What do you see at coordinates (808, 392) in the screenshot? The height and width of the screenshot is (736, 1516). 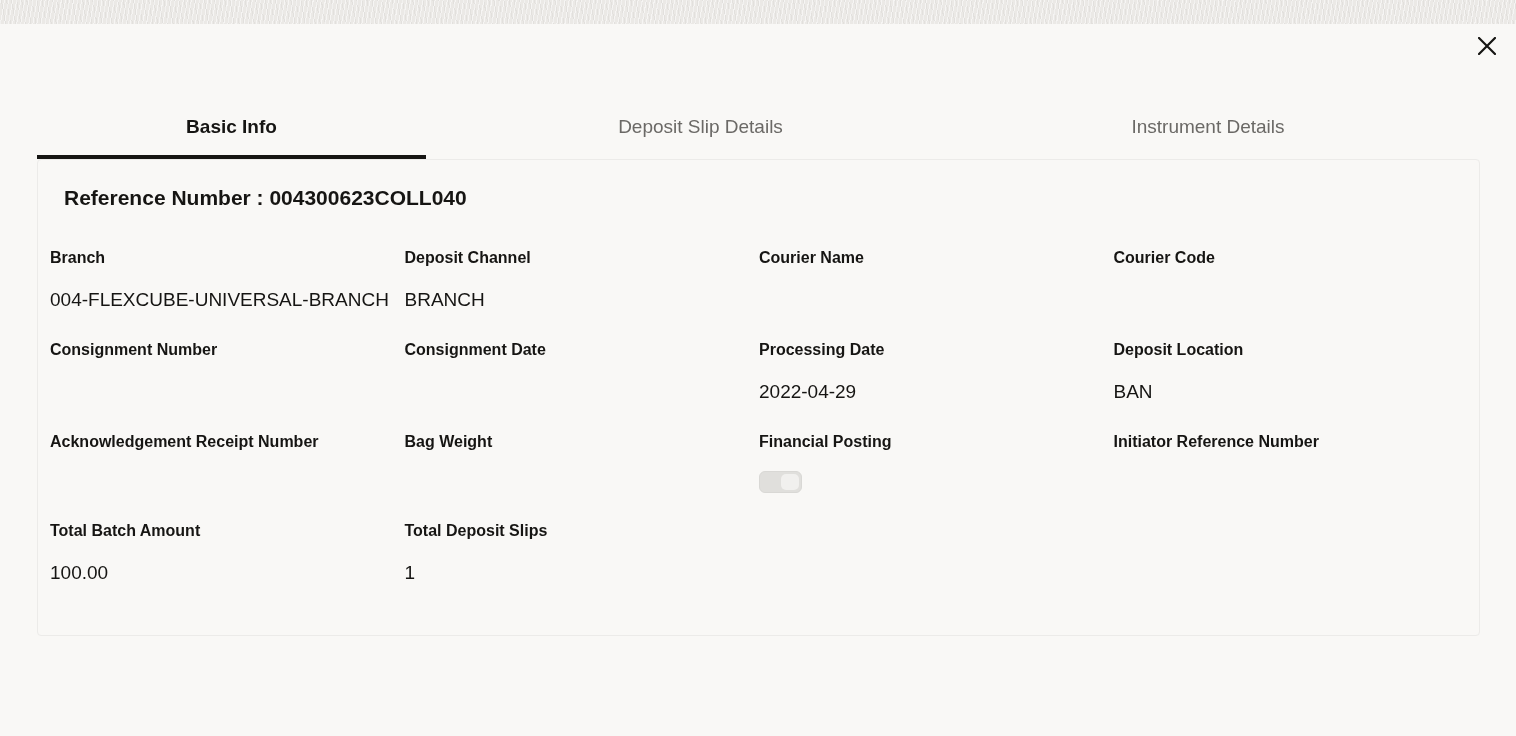 I see `field-value: 2022-04-29` at bounding box center [808, 392].